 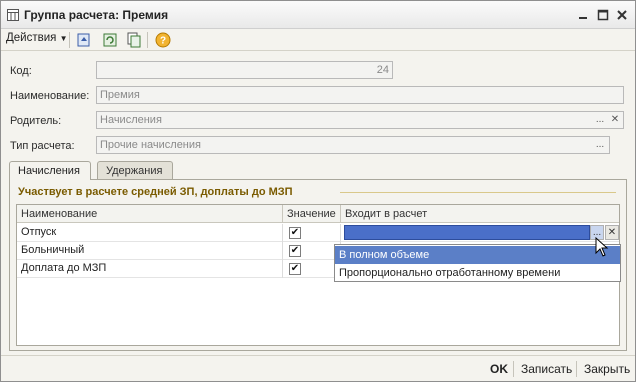 I want to click on row-name: Доплата до МЗП, so click(x=150, y=269).